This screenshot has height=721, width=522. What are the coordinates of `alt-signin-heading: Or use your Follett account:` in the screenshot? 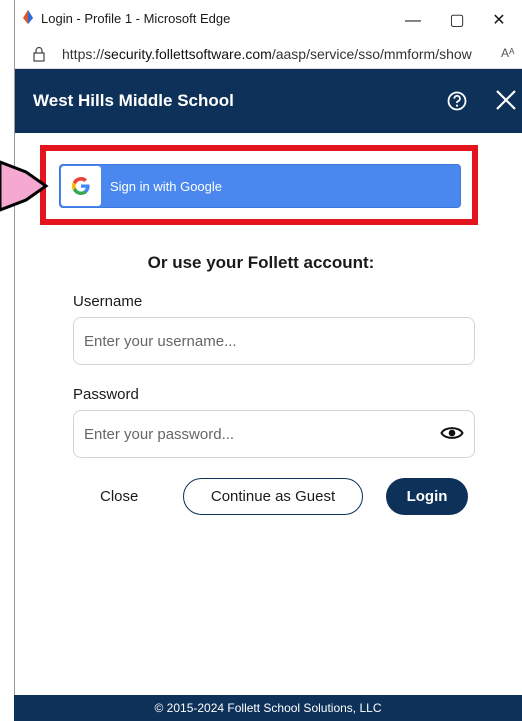 It's located at (261, 262).